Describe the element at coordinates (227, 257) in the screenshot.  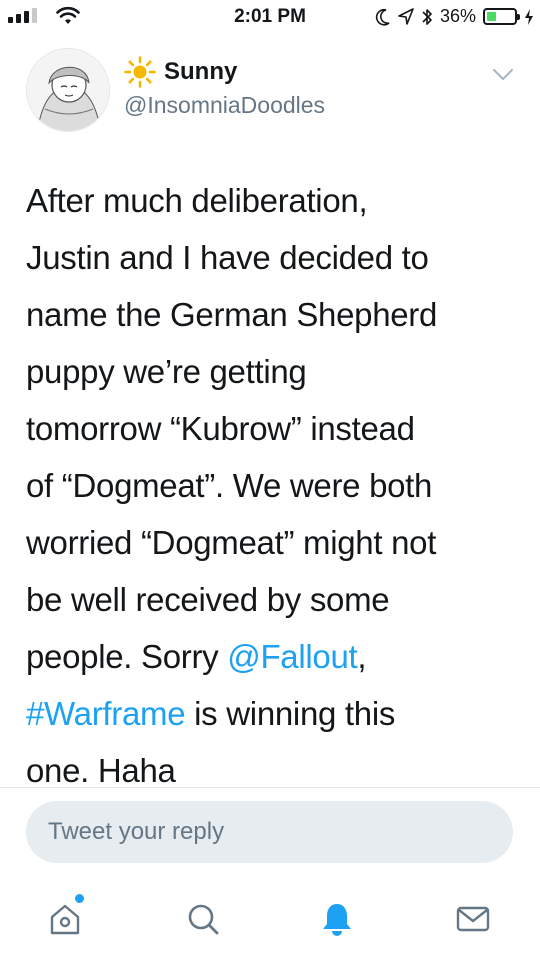
I see `tweet-text-segment: Justin and I have decided to` at that location.